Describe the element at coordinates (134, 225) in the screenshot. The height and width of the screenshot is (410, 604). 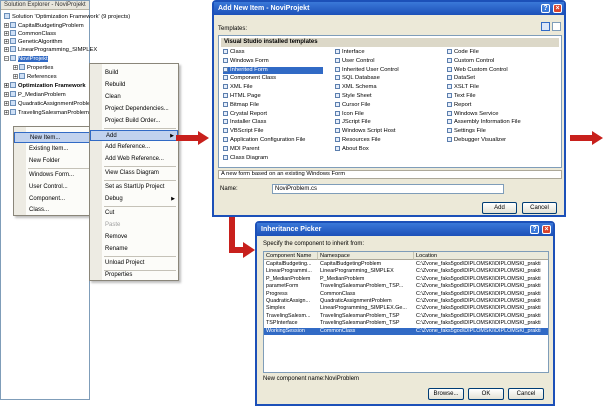
I see `menu-item-paste: Paste` at that location.